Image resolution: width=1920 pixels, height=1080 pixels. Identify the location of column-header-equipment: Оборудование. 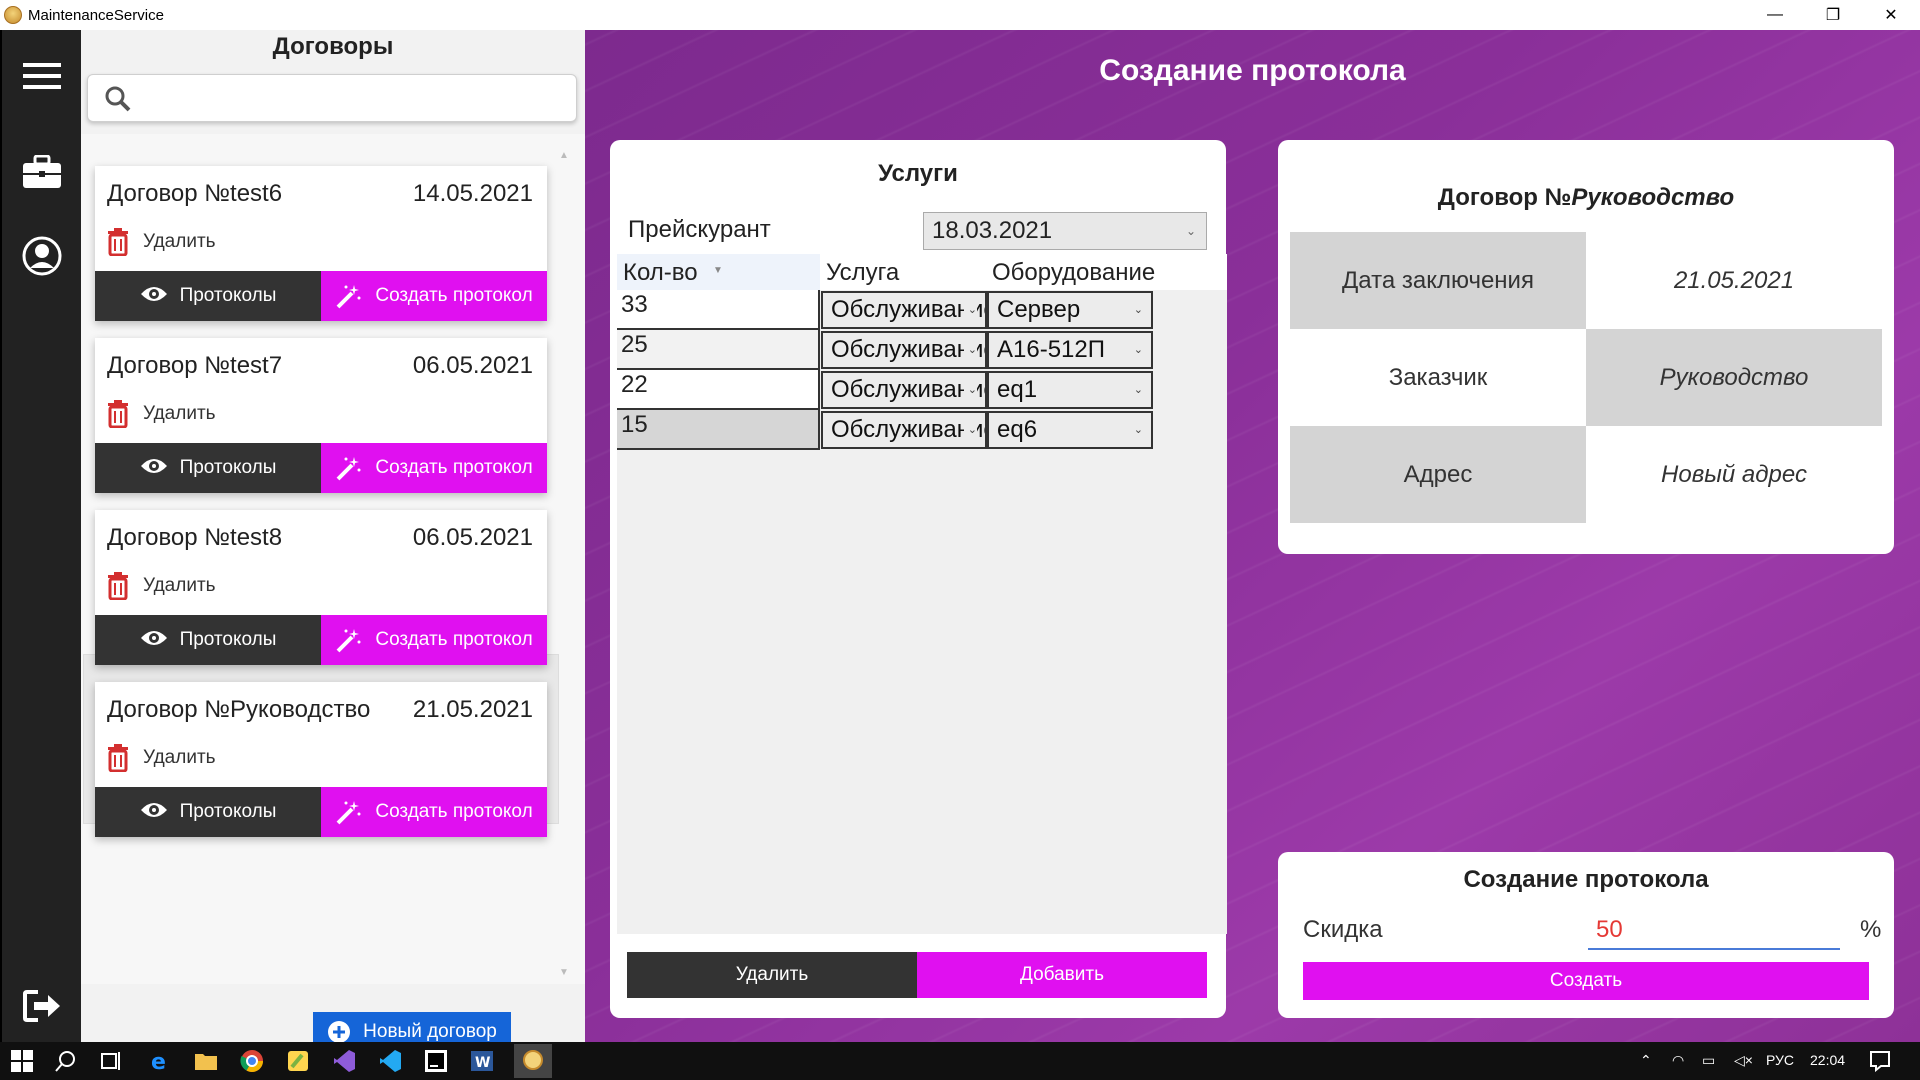
(1106, 272).